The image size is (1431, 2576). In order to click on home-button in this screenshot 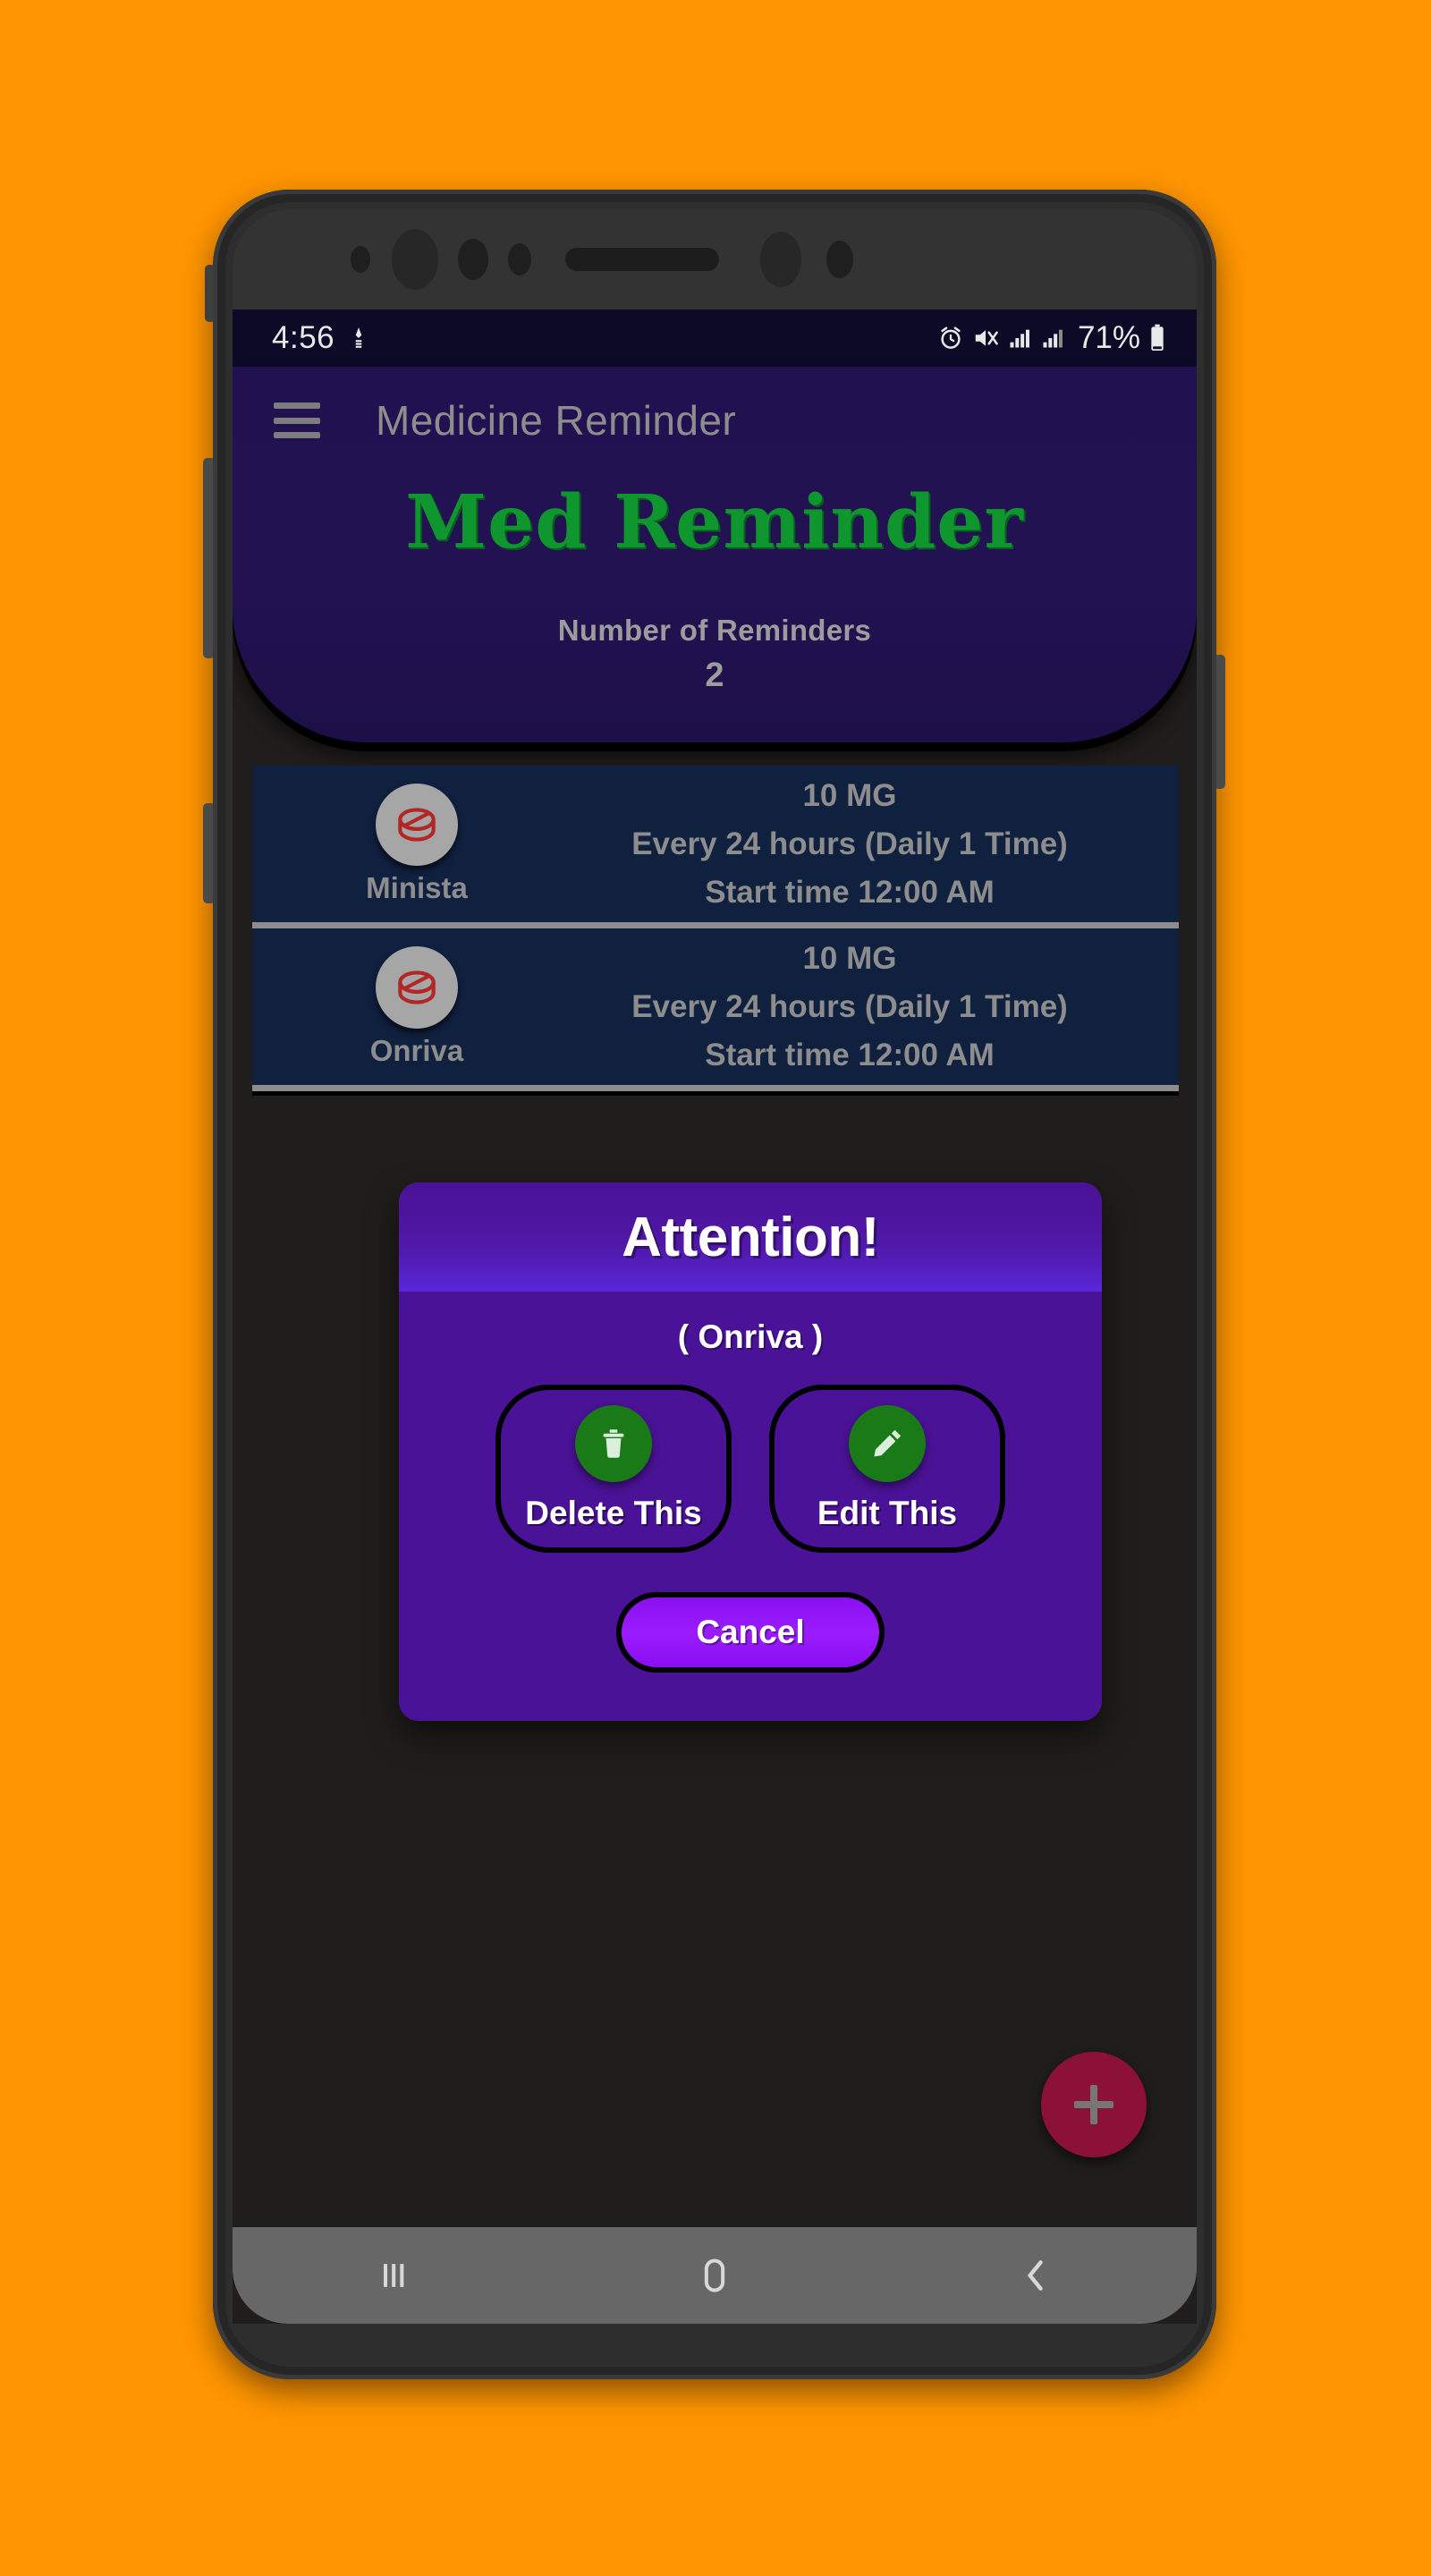, I will do `click(715, 2275)`.